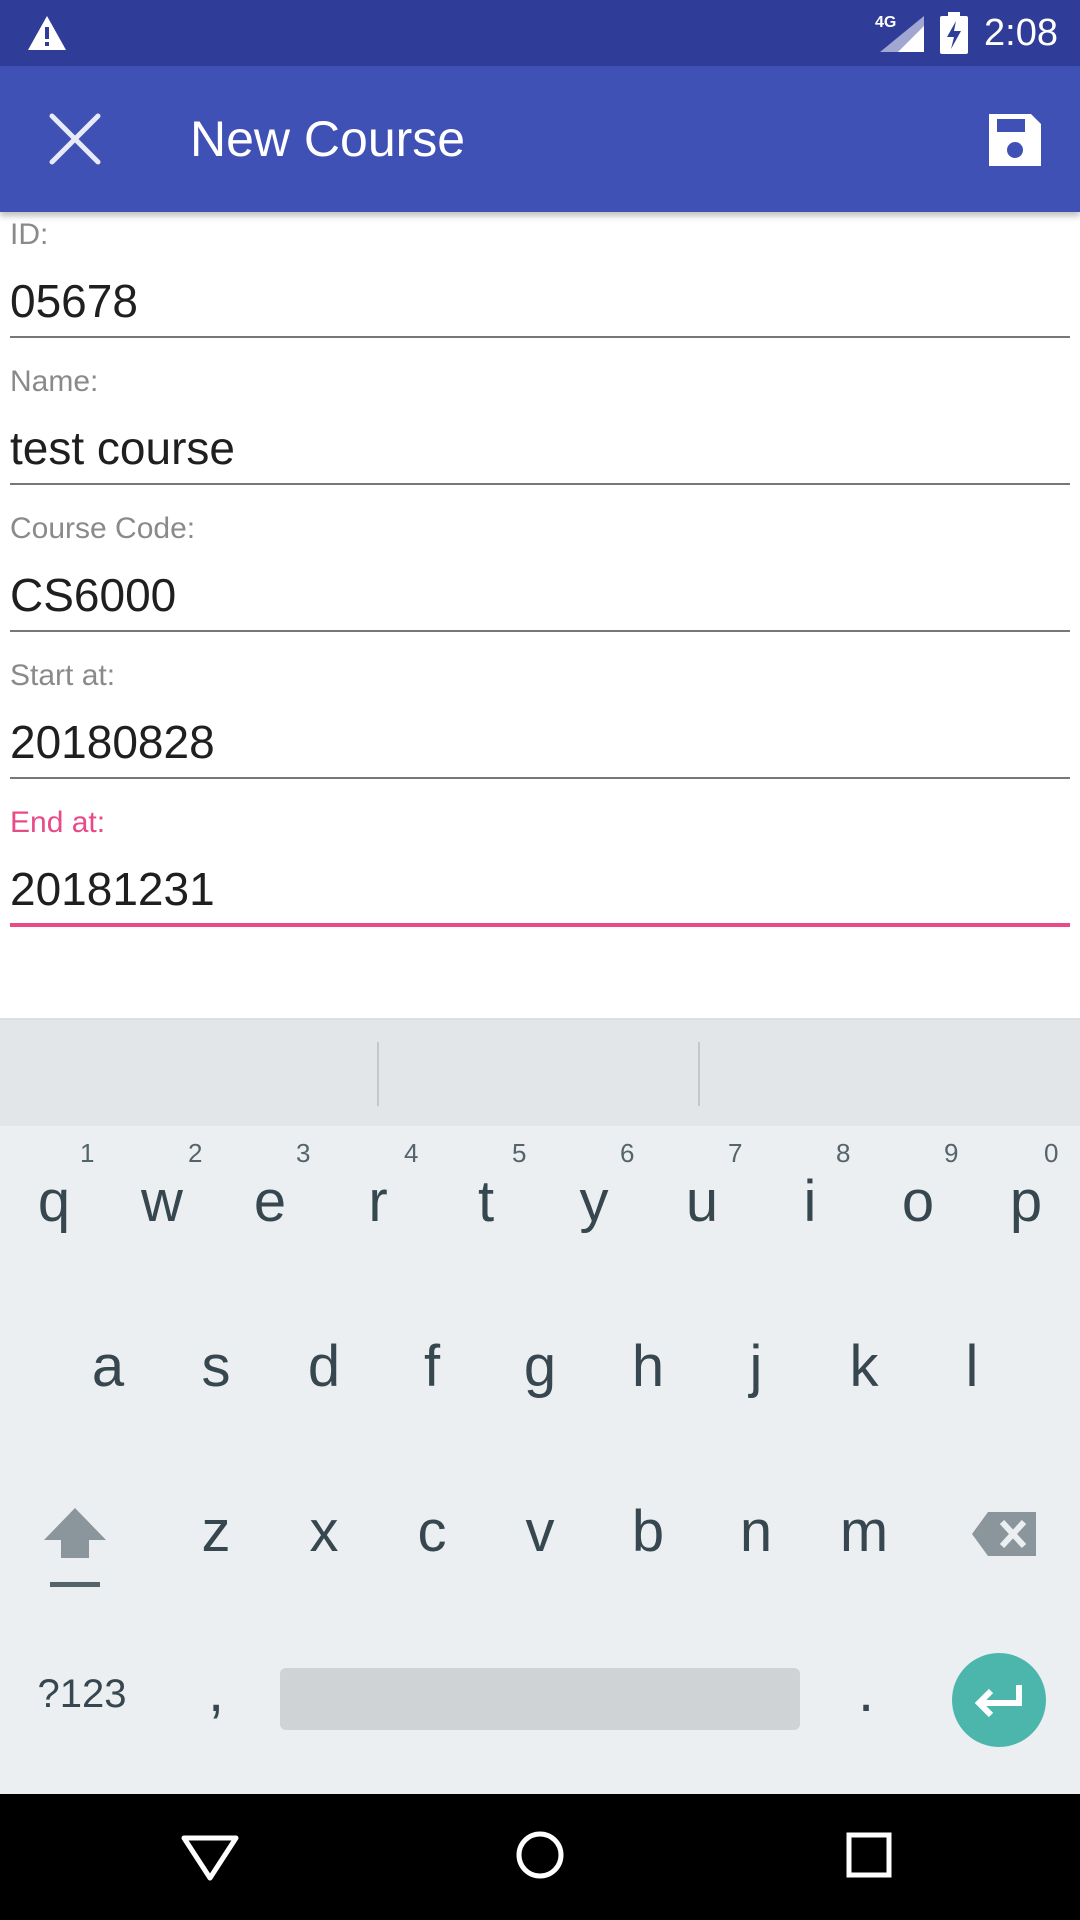 The image size is (1080, 1920). What do you see at coordinates (866, 1691) in the screenshot?
I see `period-key: .` at bounding box center [866, 1691].